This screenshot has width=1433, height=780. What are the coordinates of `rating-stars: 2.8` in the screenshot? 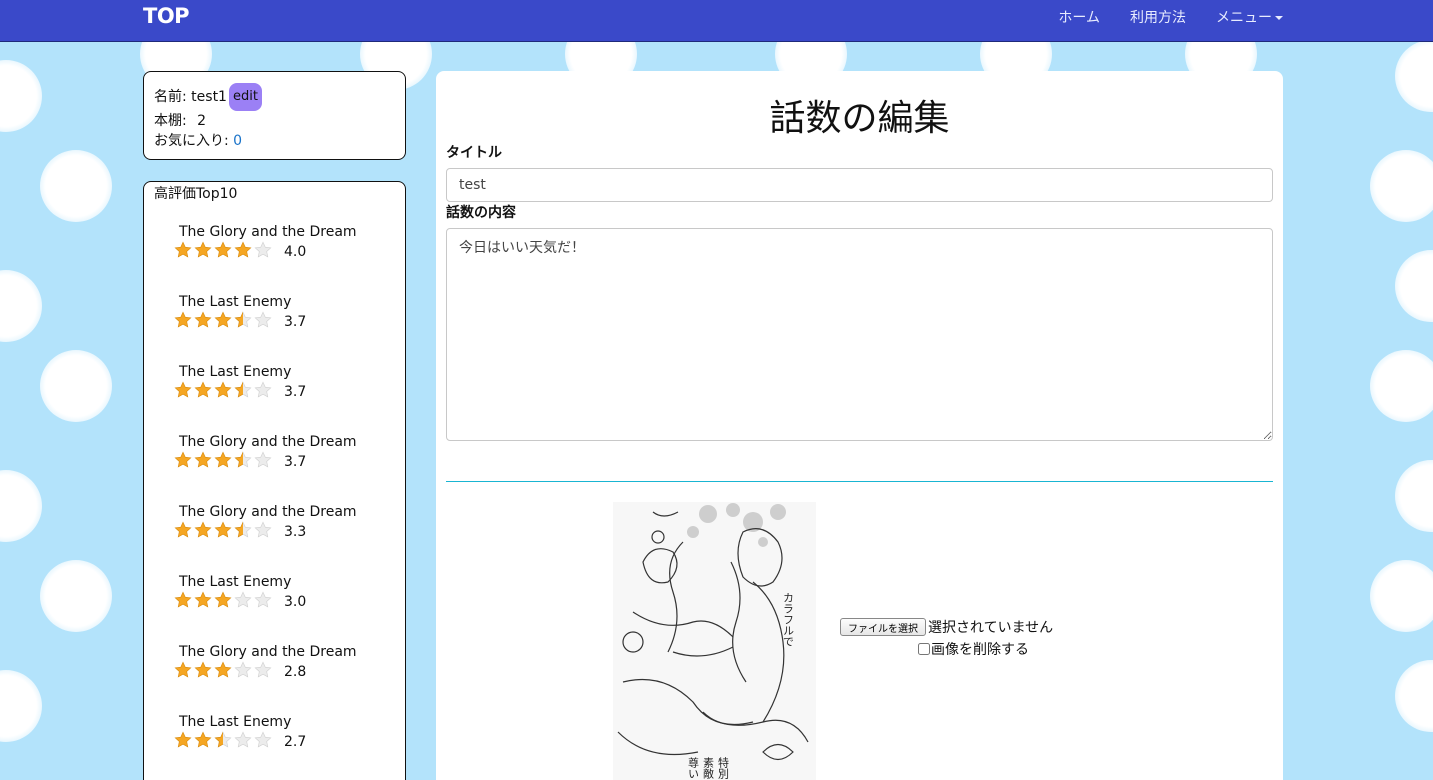 It's located at (284, 672).